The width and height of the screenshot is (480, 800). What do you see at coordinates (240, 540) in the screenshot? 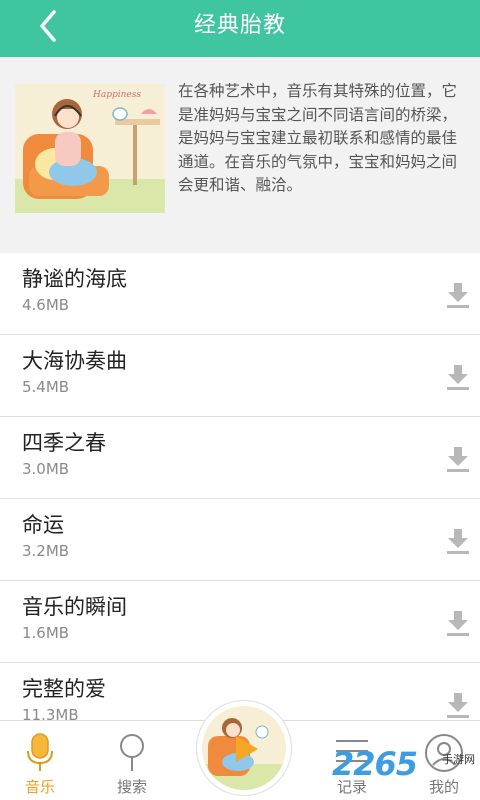
I see `list-item: 命运 3.2MB` at bounding box center [240, 540].